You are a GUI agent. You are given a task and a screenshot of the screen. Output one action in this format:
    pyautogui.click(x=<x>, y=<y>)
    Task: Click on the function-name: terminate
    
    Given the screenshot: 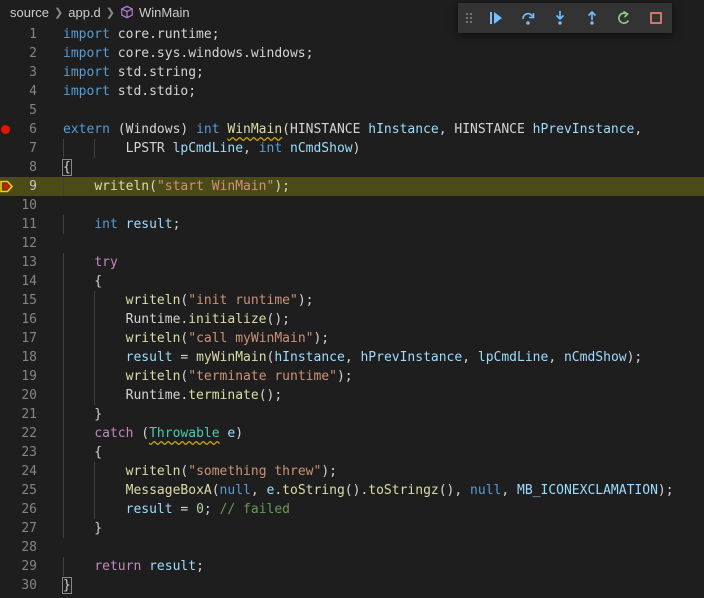 What is the action you would take?
    pyautogui.click(x=223, y=395)
    